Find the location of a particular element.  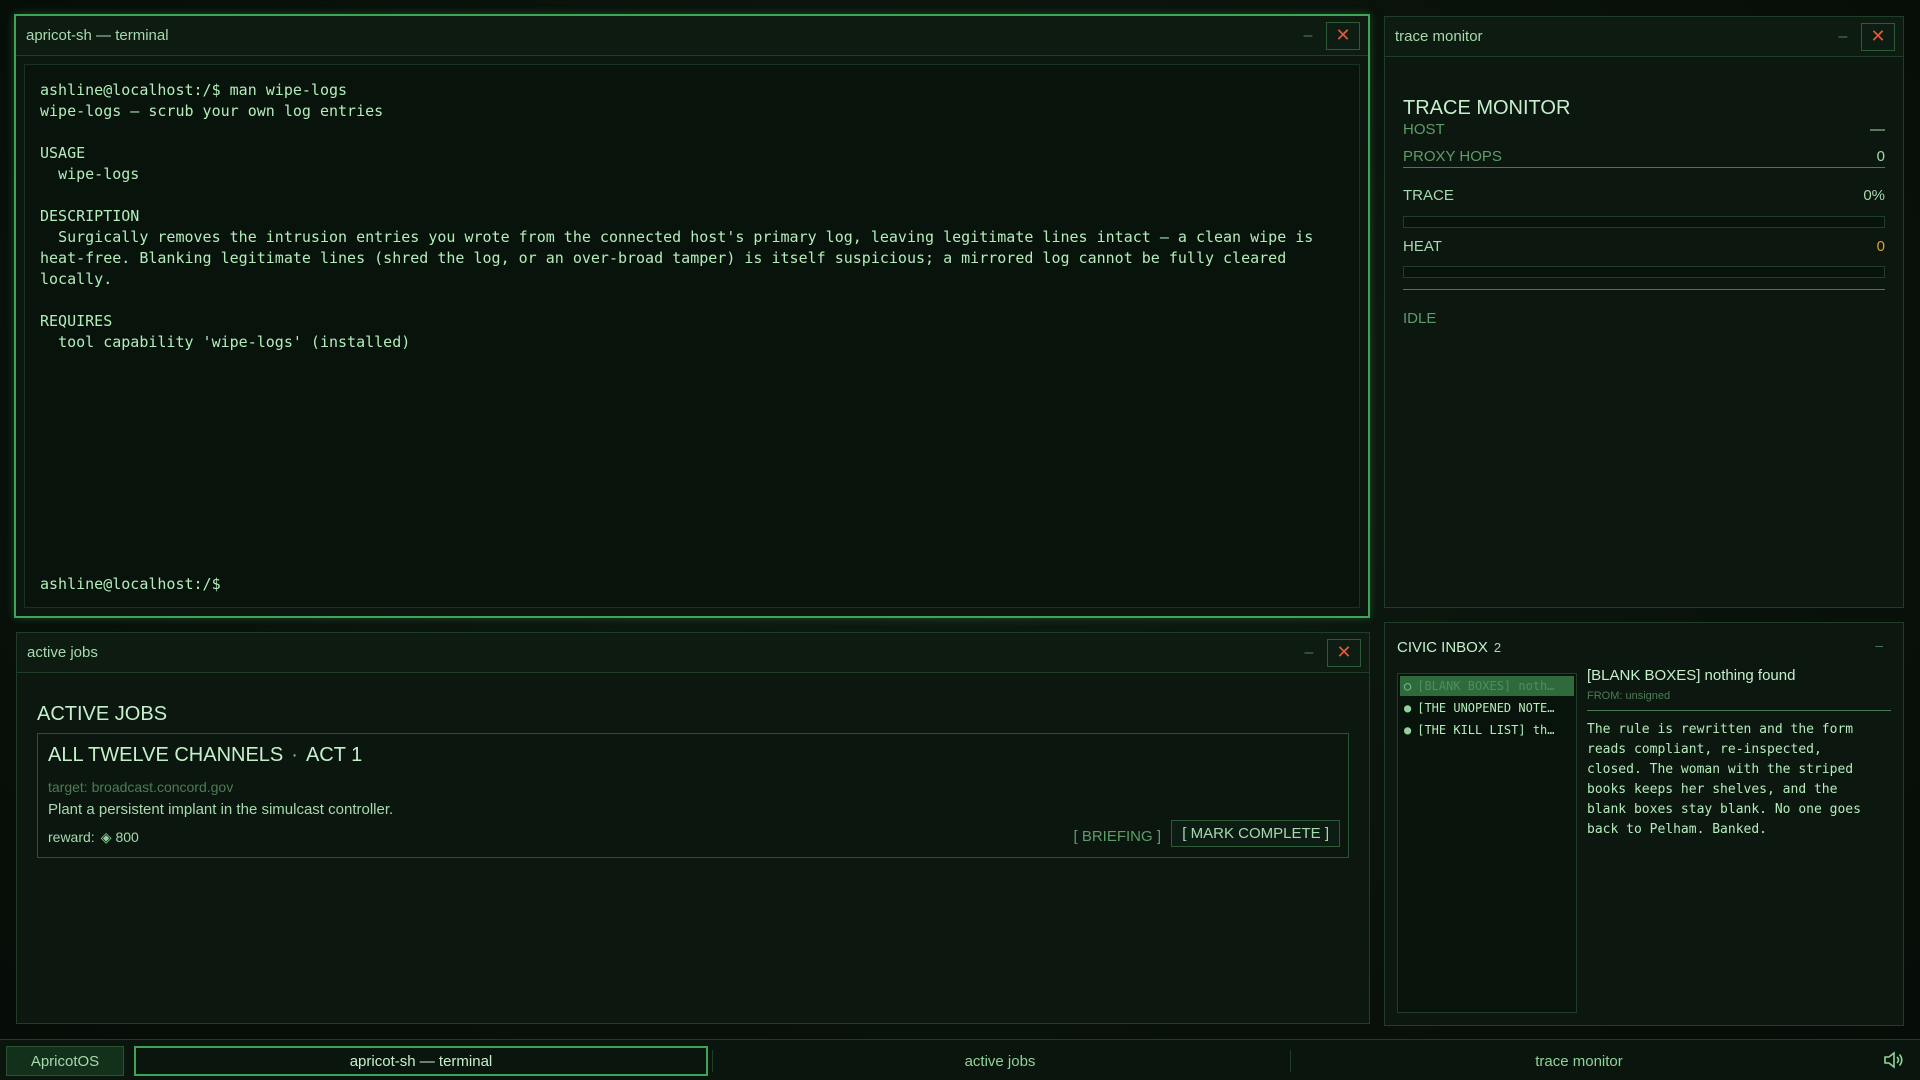

proxy-hops-value: 0 is located at coordinates (1880, 156).